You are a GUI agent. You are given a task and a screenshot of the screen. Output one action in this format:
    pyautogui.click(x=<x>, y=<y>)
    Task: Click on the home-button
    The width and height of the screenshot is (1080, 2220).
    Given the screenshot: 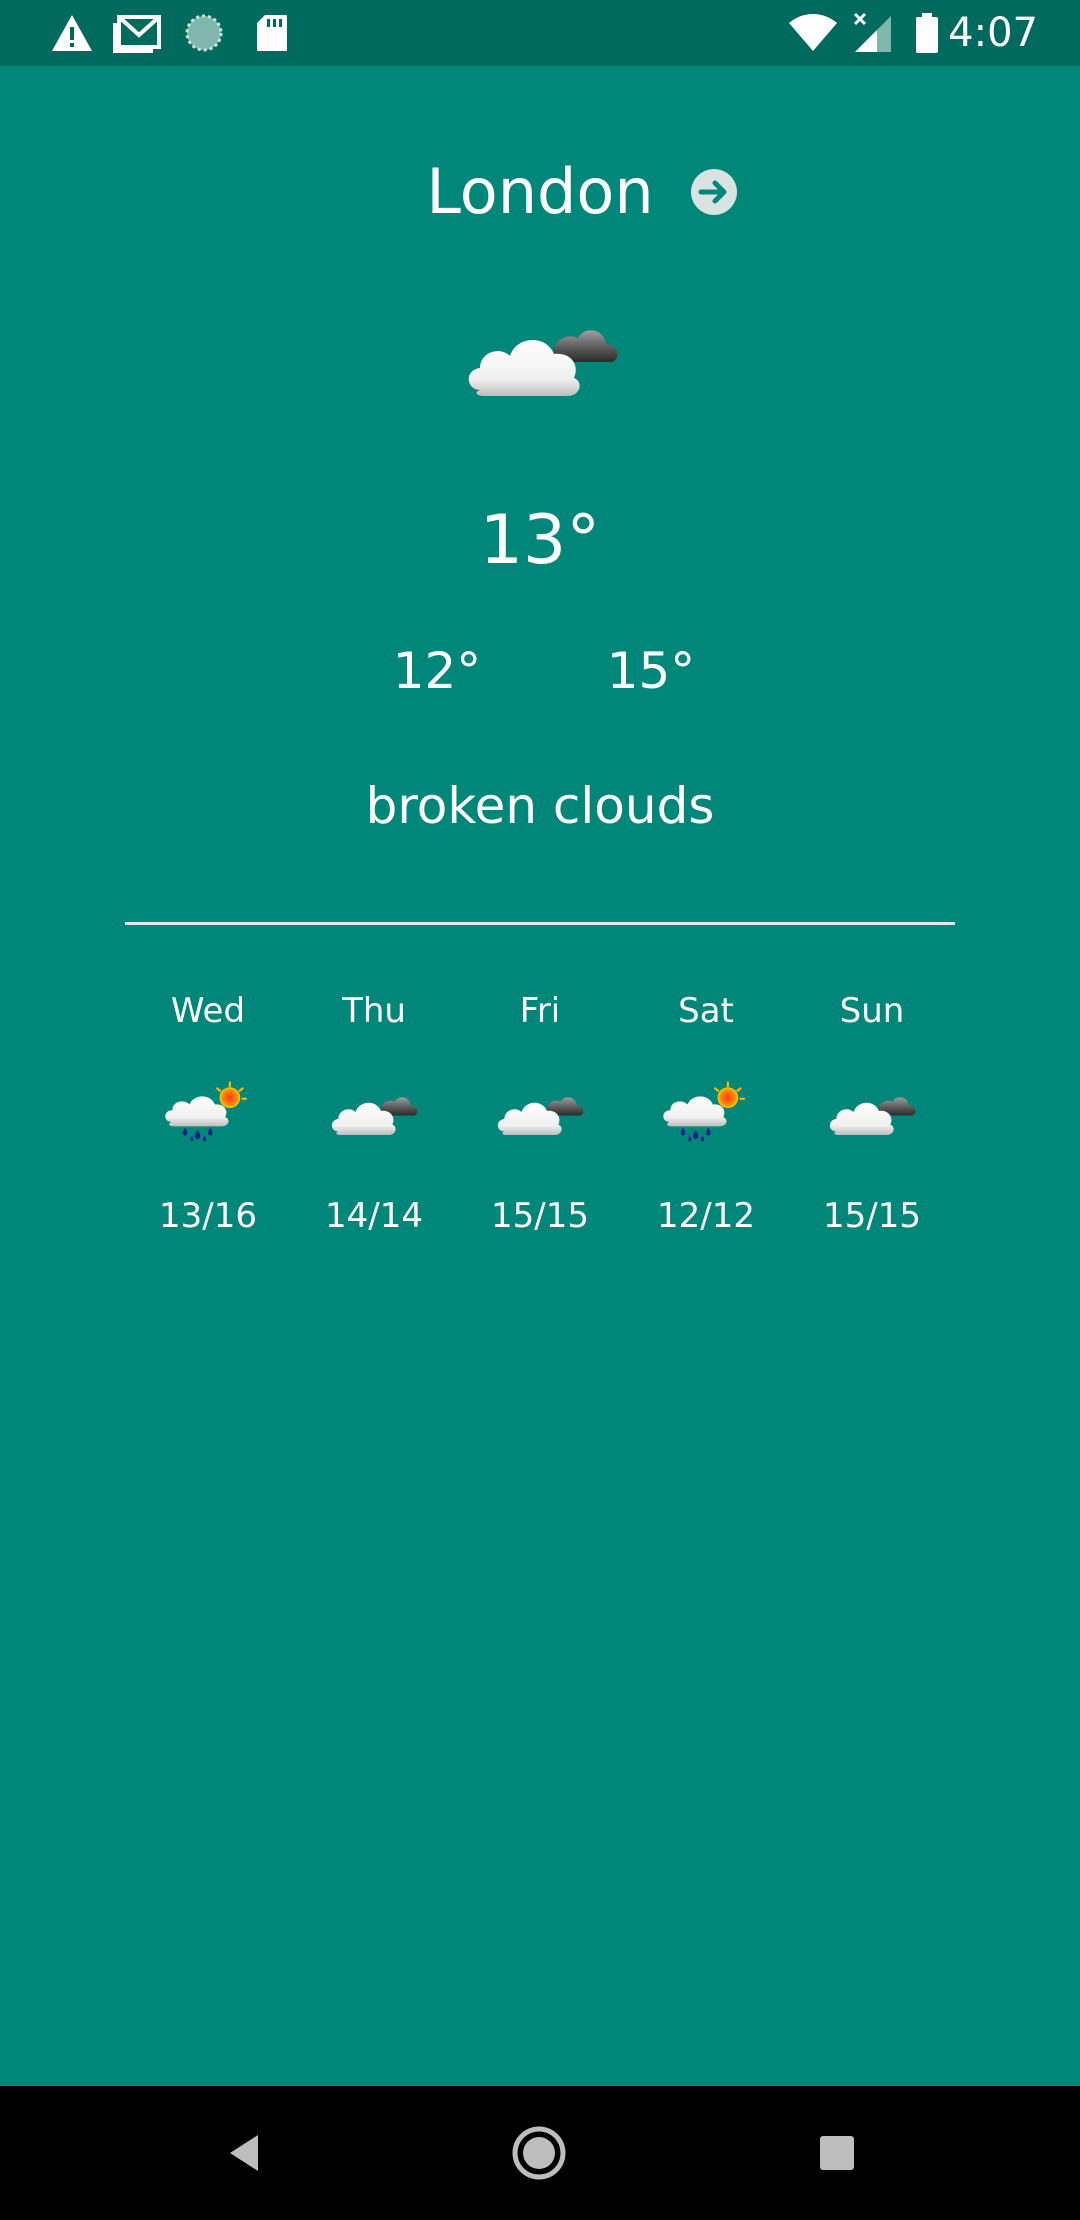 What is the action you would take?
    pyautogui.click(x=539, y=2153)
    